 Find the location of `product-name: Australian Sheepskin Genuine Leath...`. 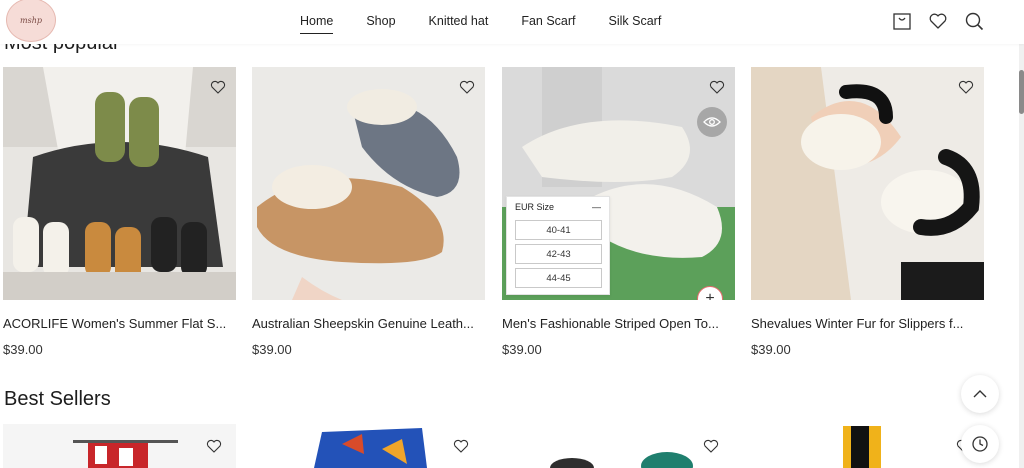

product-name: Australian Sheepskin Genuine Leath... is located at coordinates (368, 323).